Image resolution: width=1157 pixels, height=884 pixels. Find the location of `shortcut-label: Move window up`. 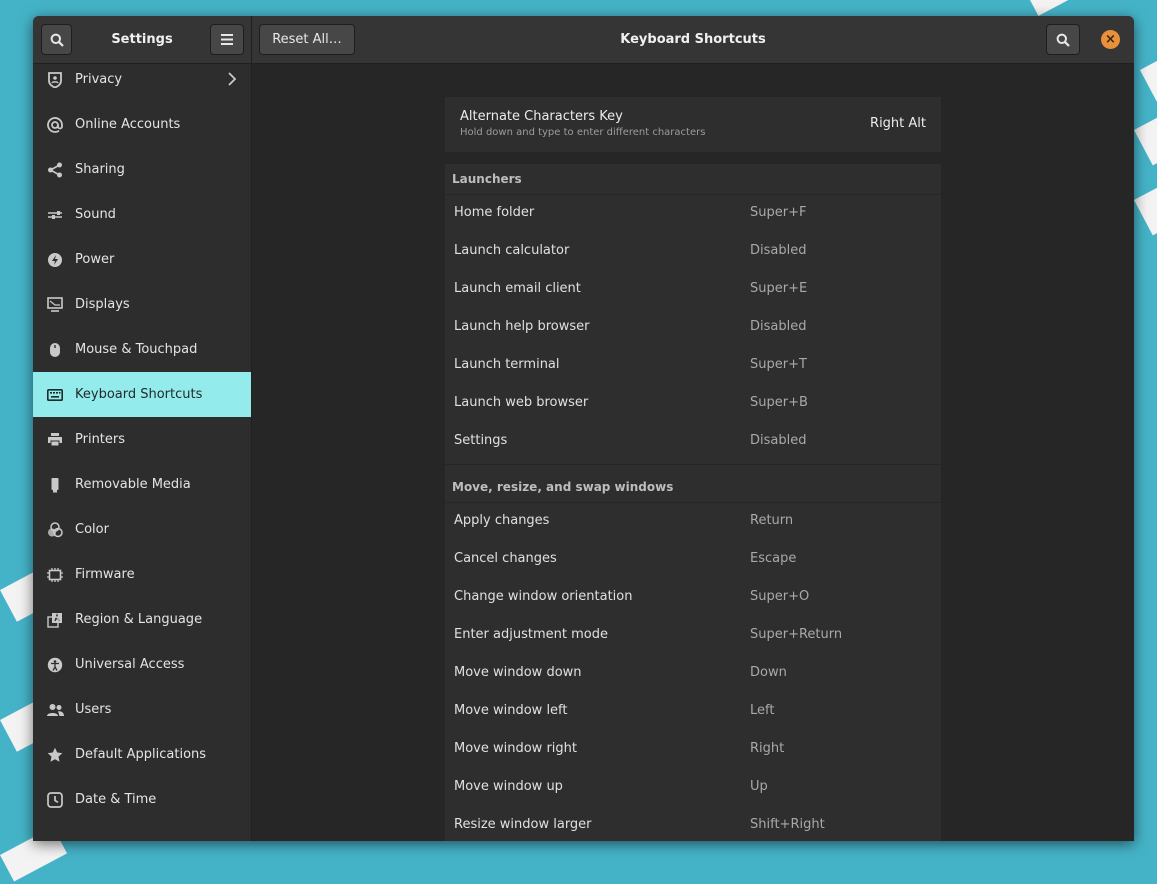

shortcut-label: Move window up is located at coordinates (508, 786).